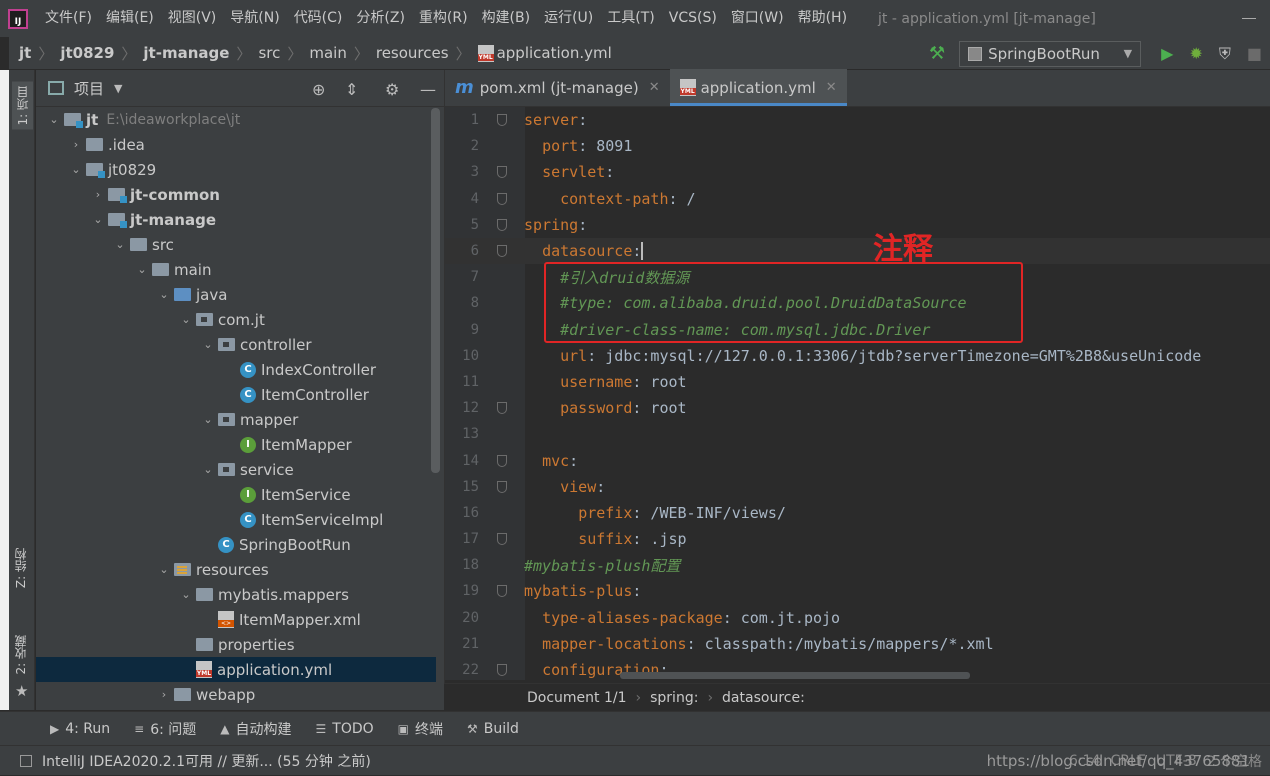 This screenshot has width=1270, height=776. I want to click on coverage-shield-icon: ⛨, so click(1225, 54).